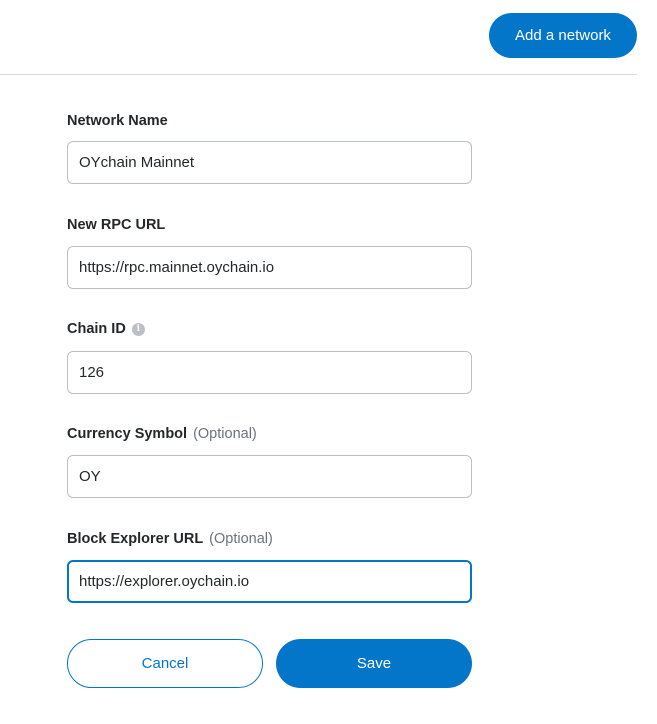 This screenshot has height=724, width=657. What do you see at coordinates (269, 121) in the screenshot?
I see `network-name-label: Network Name` at bounding box center [269, 121].